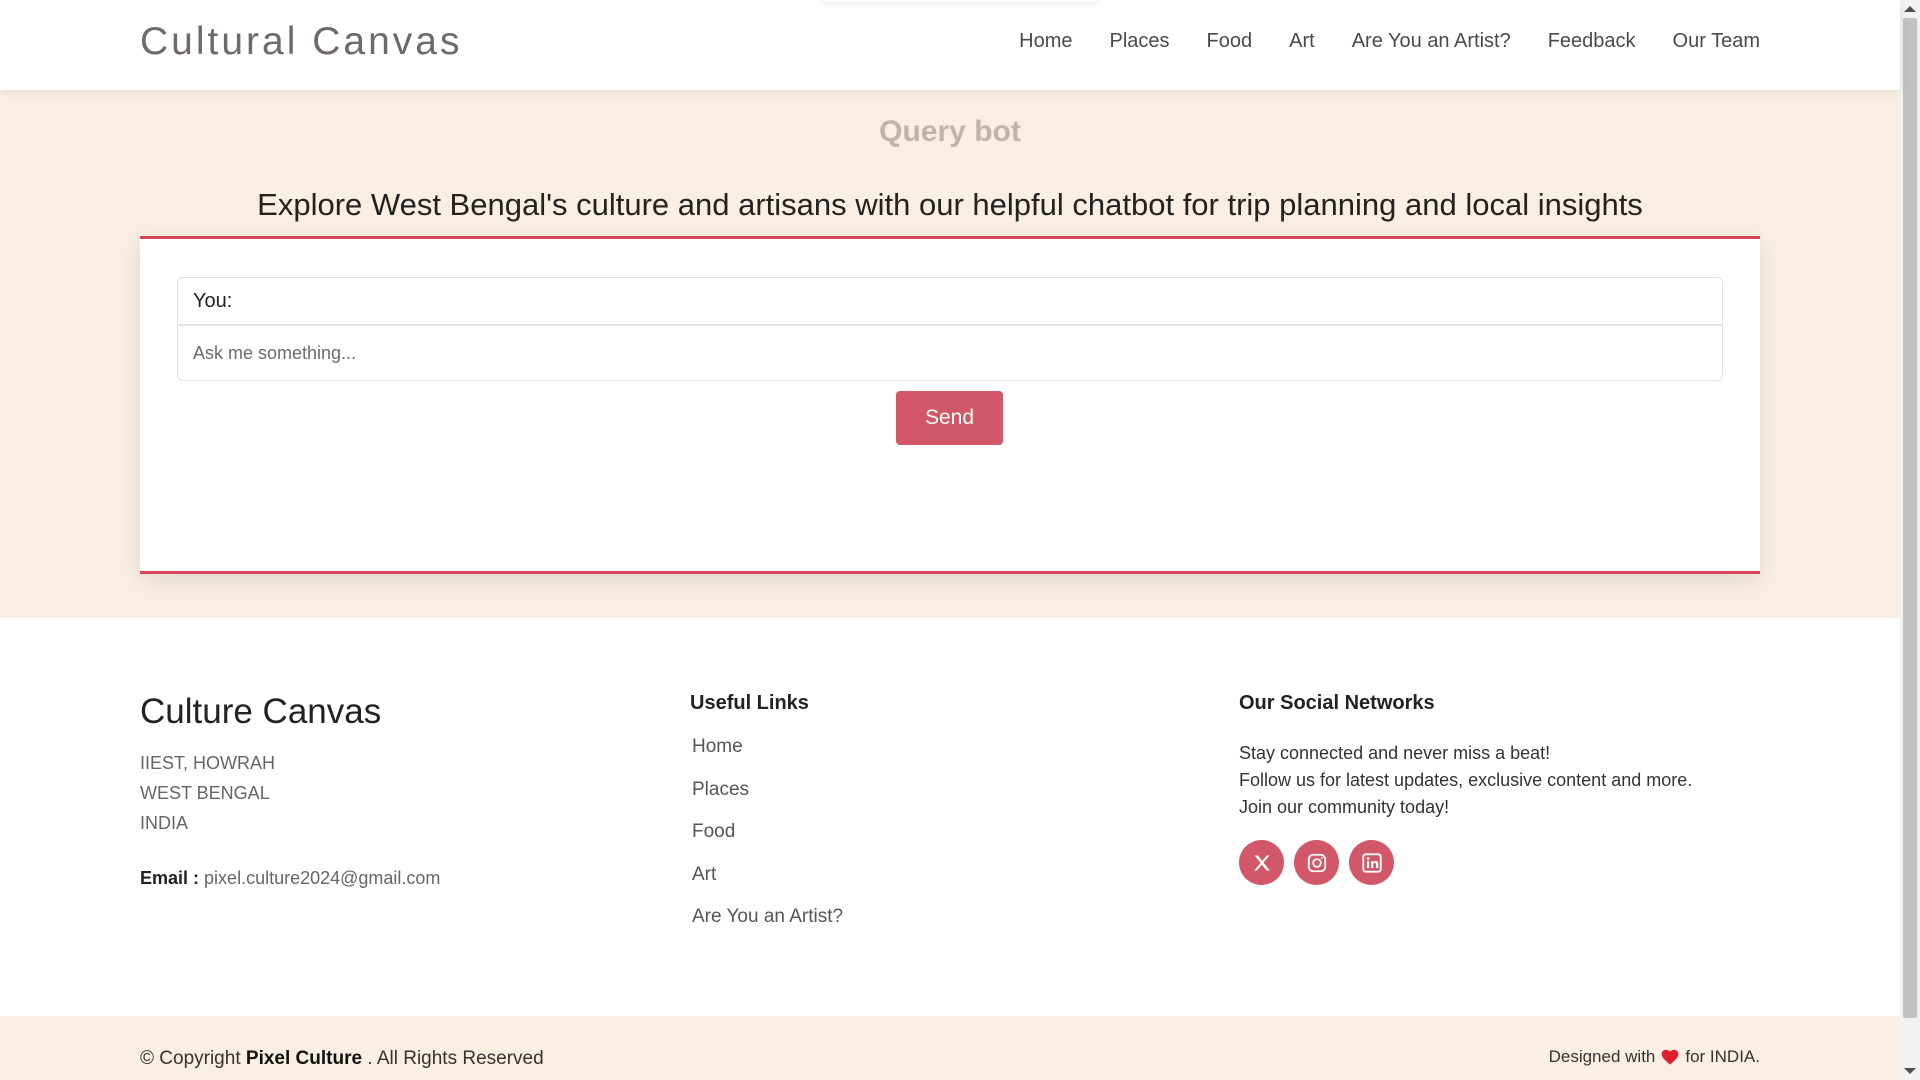  What do you see at coordinates (1302, 41) in the screenshot?
I see `nav-art: Art` at bounding box center [1302, 41].